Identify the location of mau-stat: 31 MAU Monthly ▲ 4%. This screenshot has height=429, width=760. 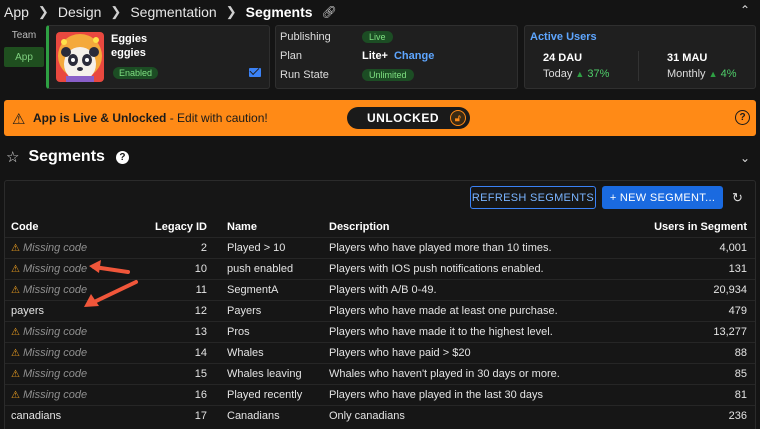
(701, 66).